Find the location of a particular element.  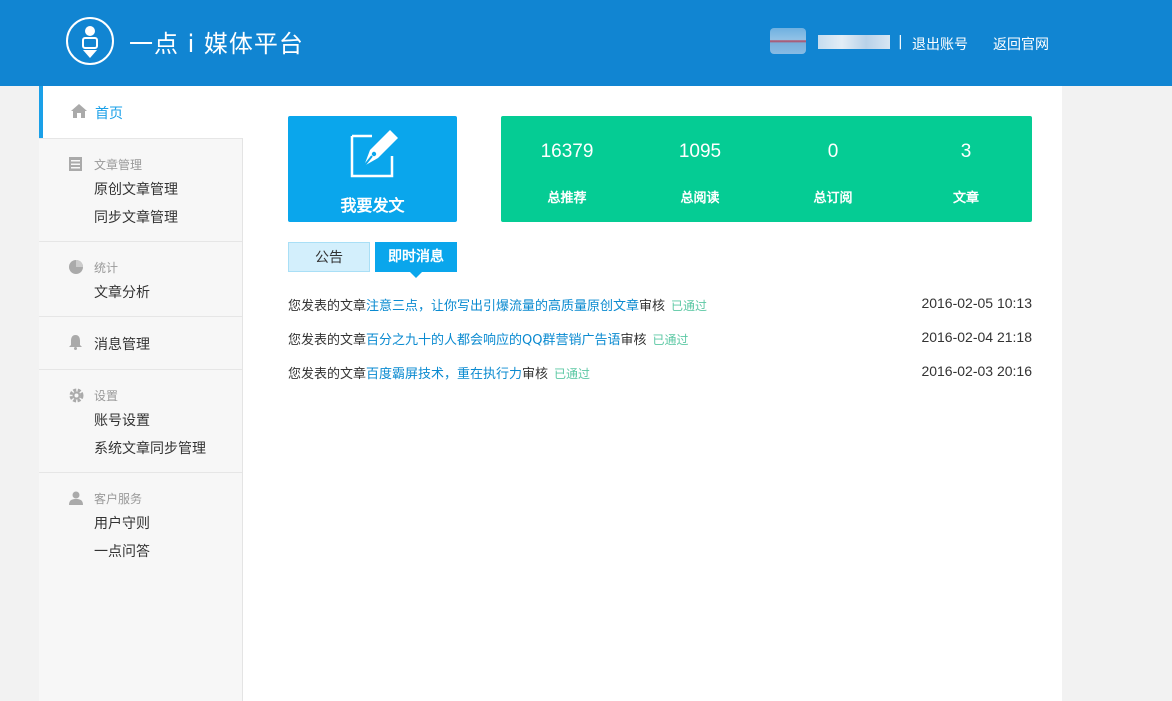

brand-title: 一点 i 媒体平台 is located at coordinates (216, 44).